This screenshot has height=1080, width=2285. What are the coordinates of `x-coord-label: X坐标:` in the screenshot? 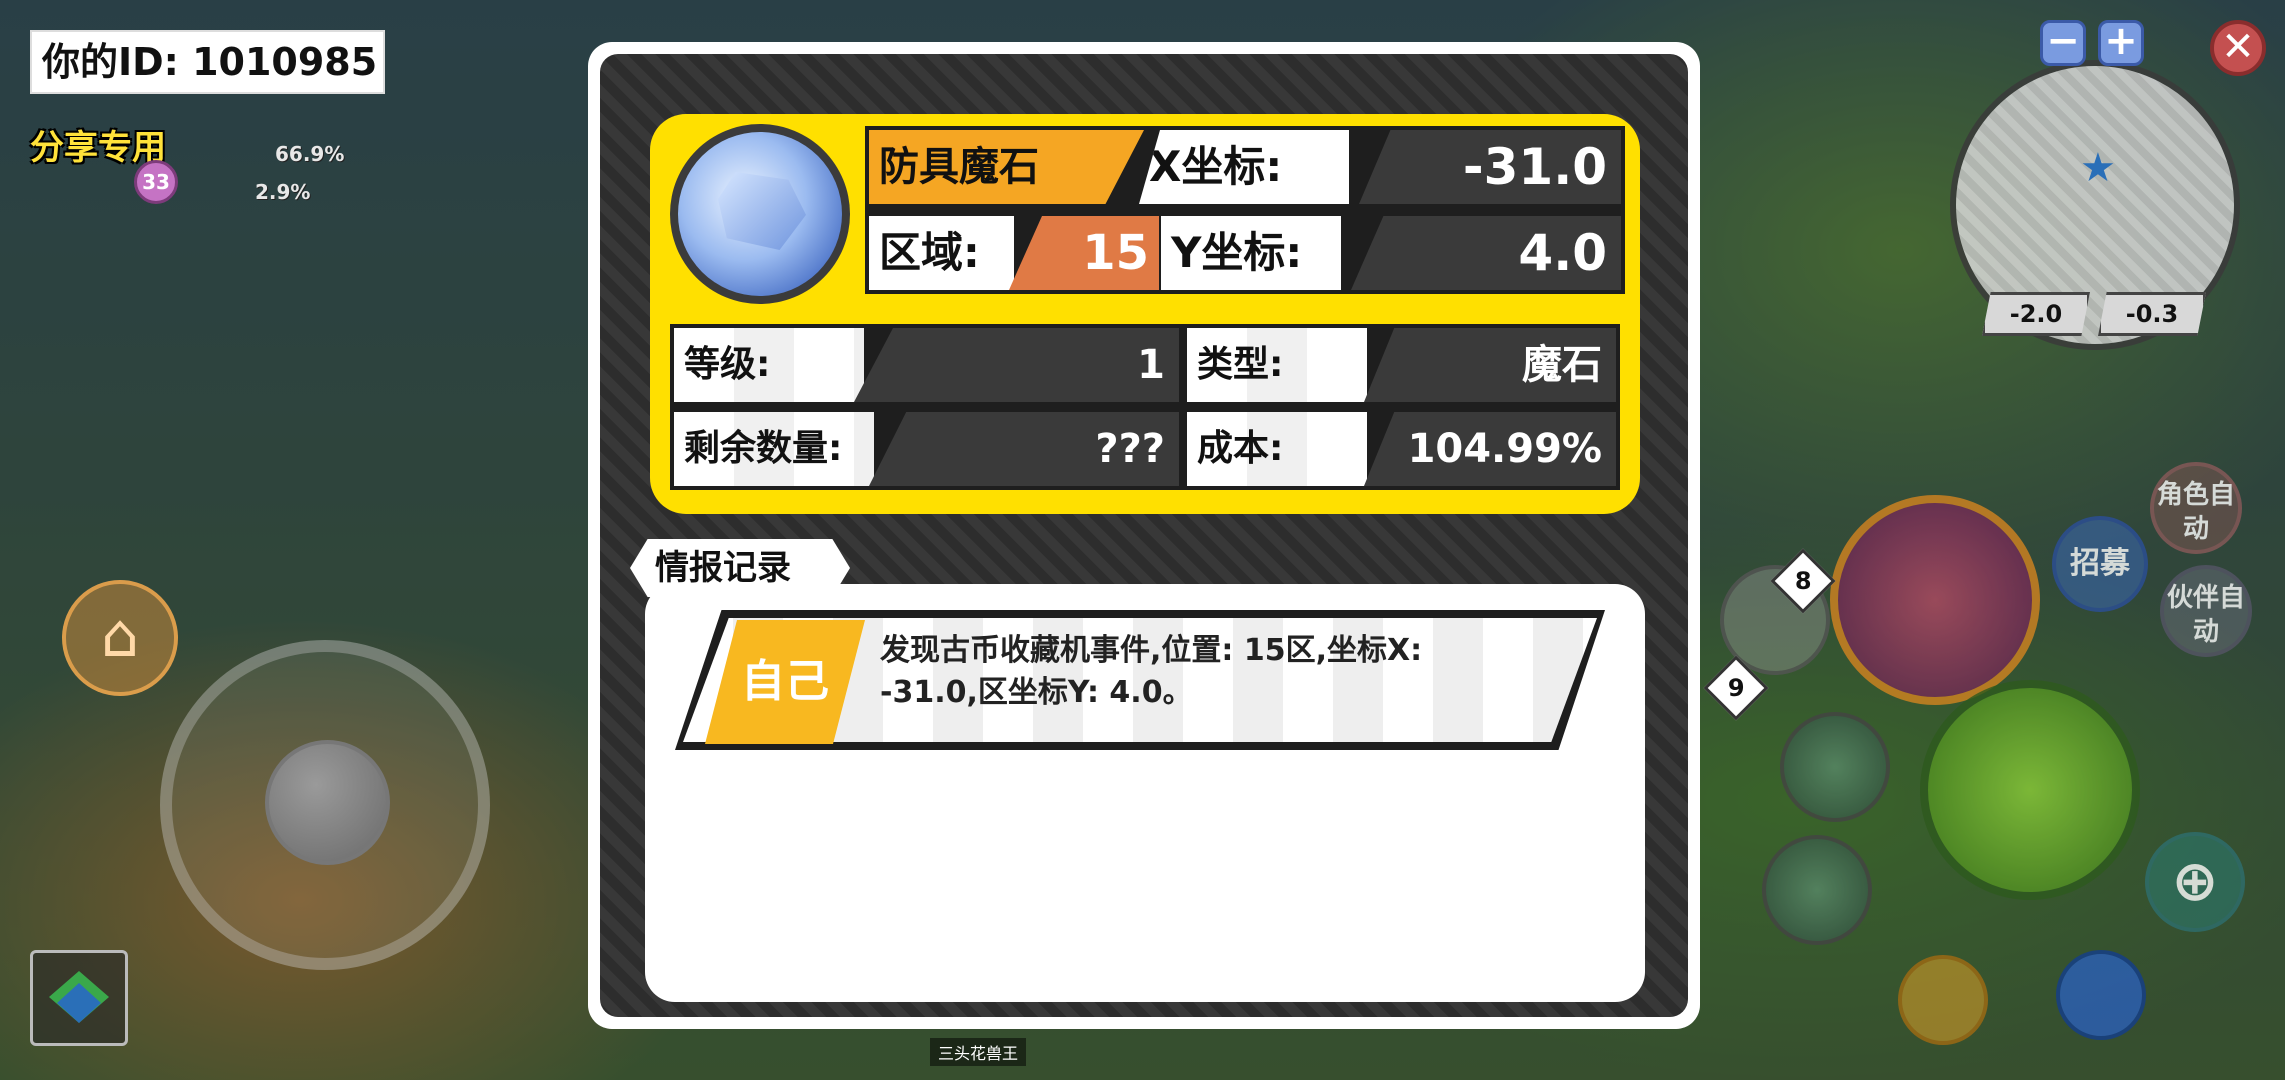 It's located at (1244, 167).